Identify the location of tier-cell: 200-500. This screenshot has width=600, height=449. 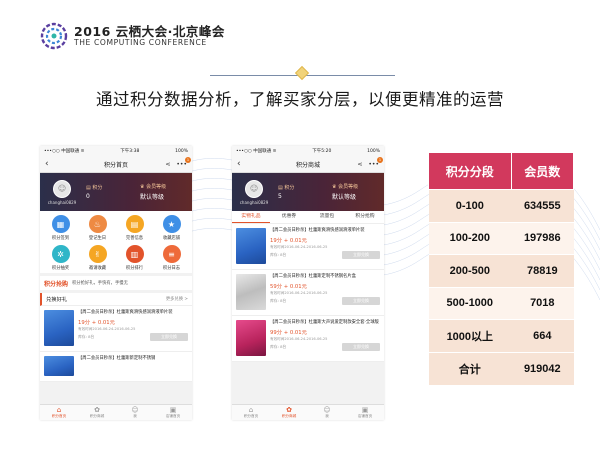
(470, 270).